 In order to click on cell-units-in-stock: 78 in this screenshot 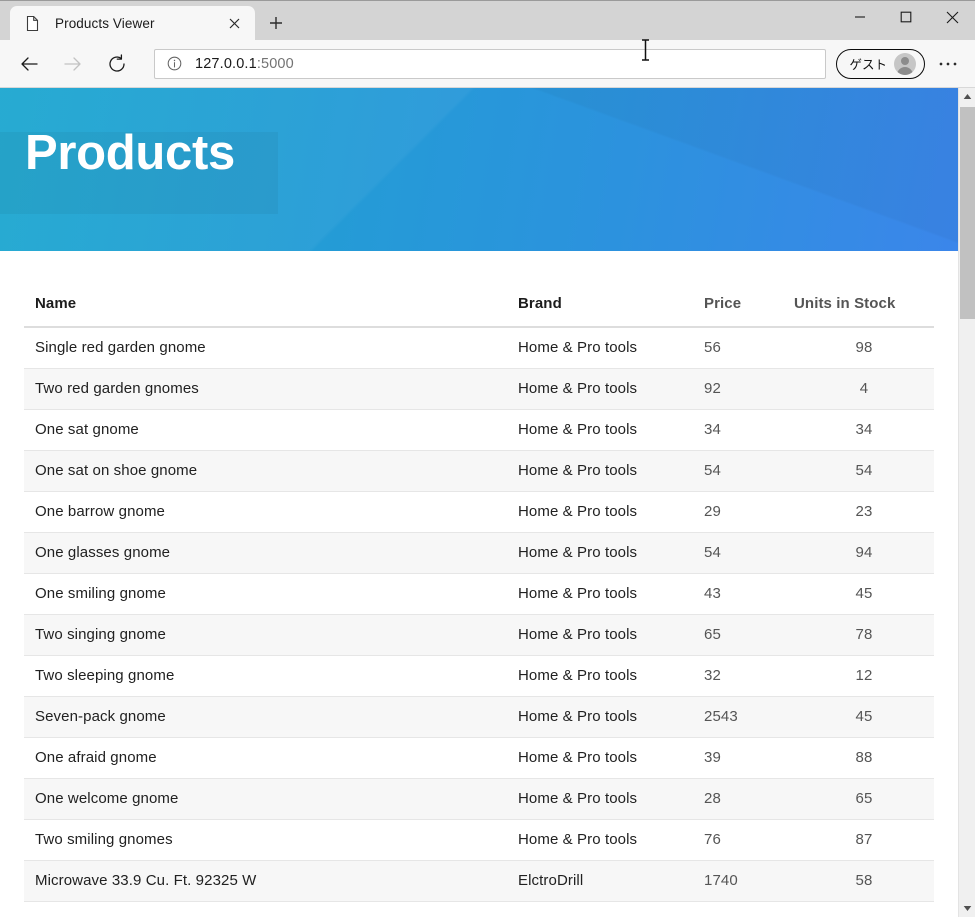, I will do `click(864, 635)`.